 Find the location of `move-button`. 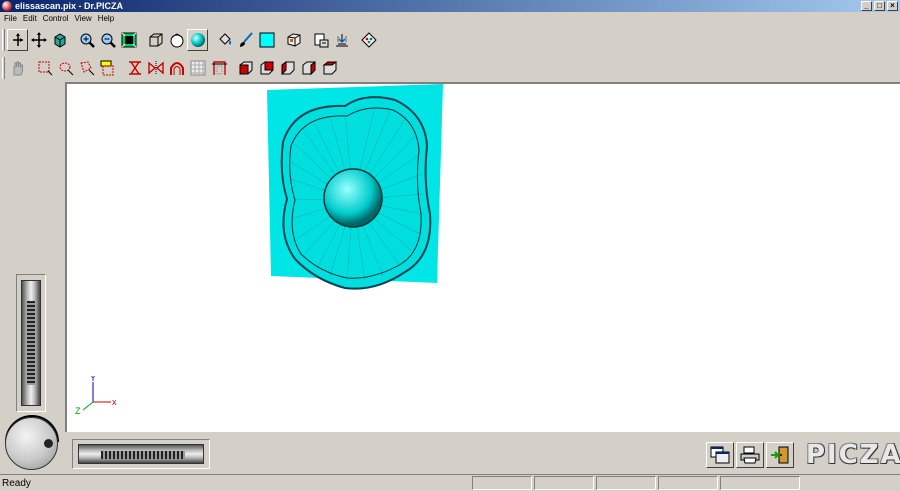

move-button is located at coordinates (38, 40).